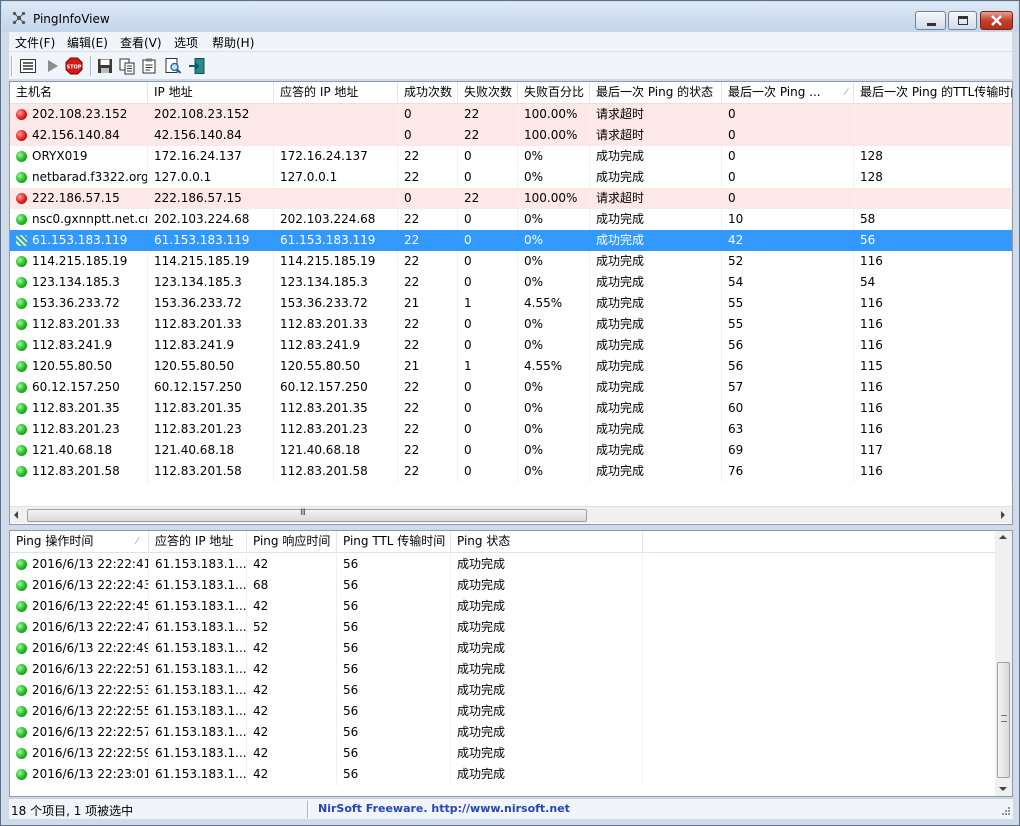  I want to click on column-header-success-count: 成功次数, so click(428, 93).